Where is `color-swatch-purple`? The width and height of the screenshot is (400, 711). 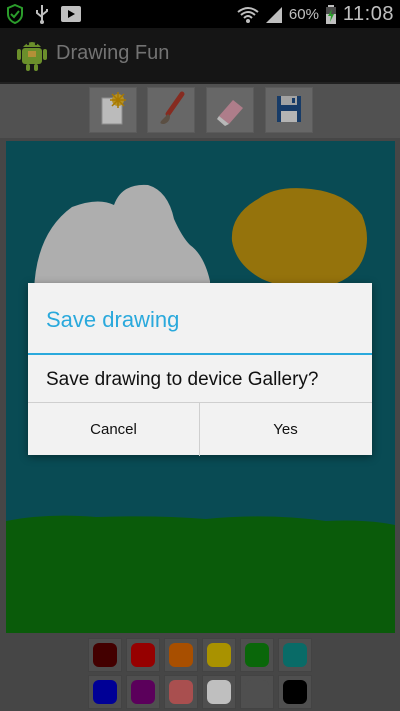 color-swatch-purple is located at coordinates (143, 692).